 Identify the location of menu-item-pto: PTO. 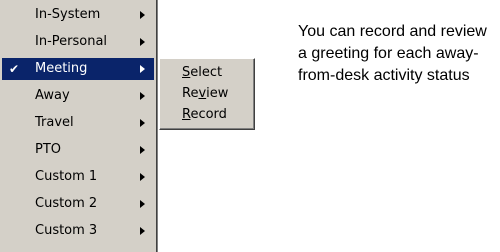
(78, 150).